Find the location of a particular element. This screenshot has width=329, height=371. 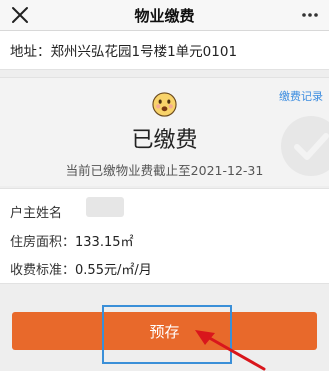

area-row: 住房面积：133.15㎡ is located at coordinates (72, 240).